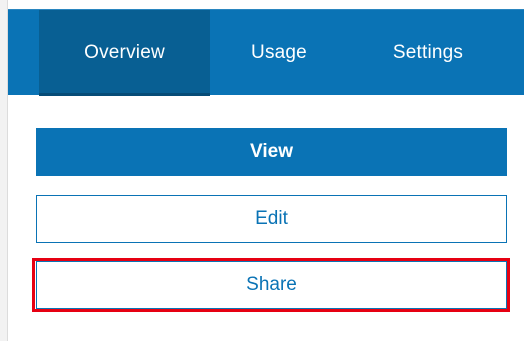 This screenshot has height=341, width=524. Describe the element at coordinates (271, 285) in the screenshot. I see `share-button: Share` at that location.